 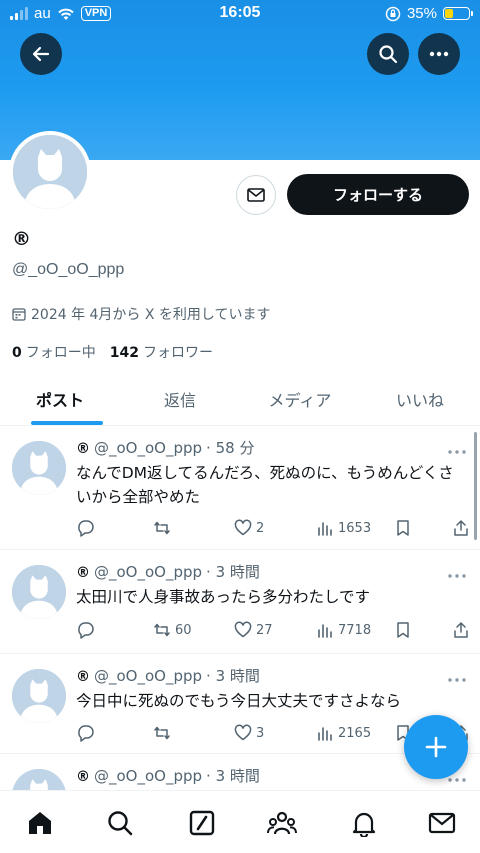 What do you see at coordinates (253, 630) in the screenshot?
I see `like-button: 27` at bounding box center [253, 630].